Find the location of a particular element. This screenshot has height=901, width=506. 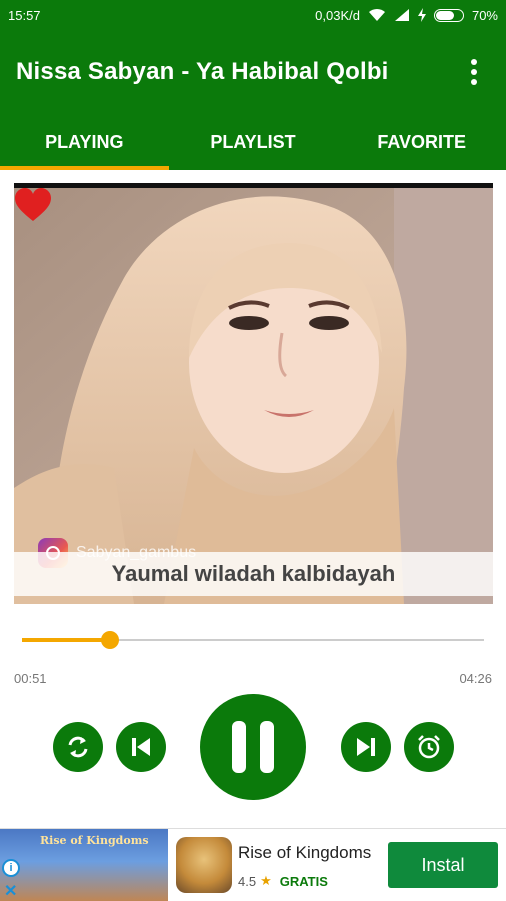

signal-icon is located at coordinates (401, 15).